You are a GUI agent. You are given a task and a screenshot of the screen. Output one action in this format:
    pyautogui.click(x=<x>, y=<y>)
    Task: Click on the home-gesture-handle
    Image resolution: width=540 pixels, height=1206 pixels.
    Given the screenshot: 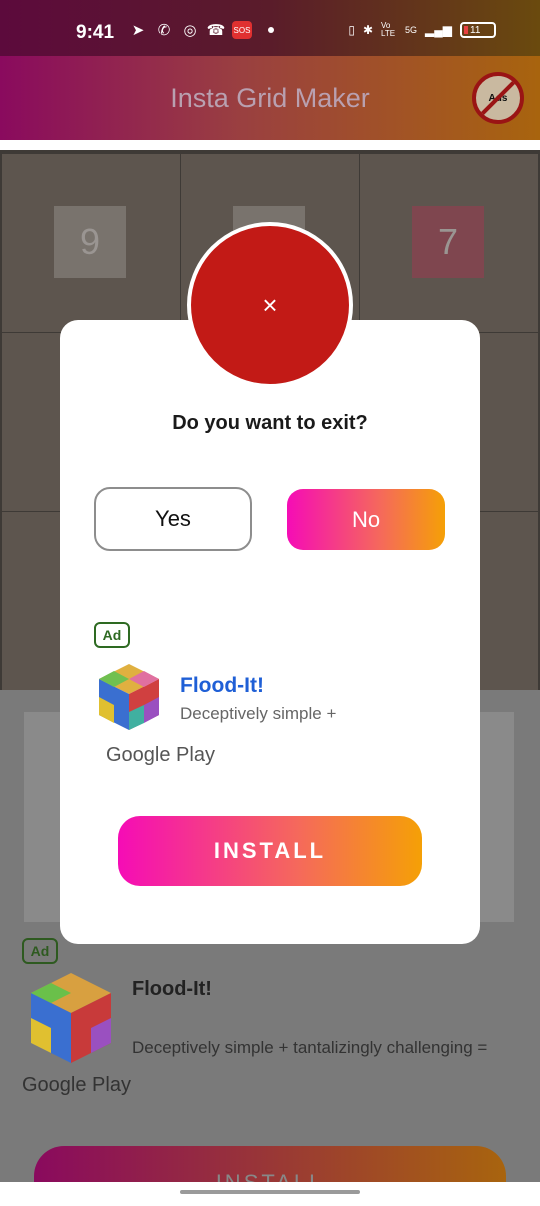 What is the action you would take?
    pyautogui.click(x=270, y=1192)
    